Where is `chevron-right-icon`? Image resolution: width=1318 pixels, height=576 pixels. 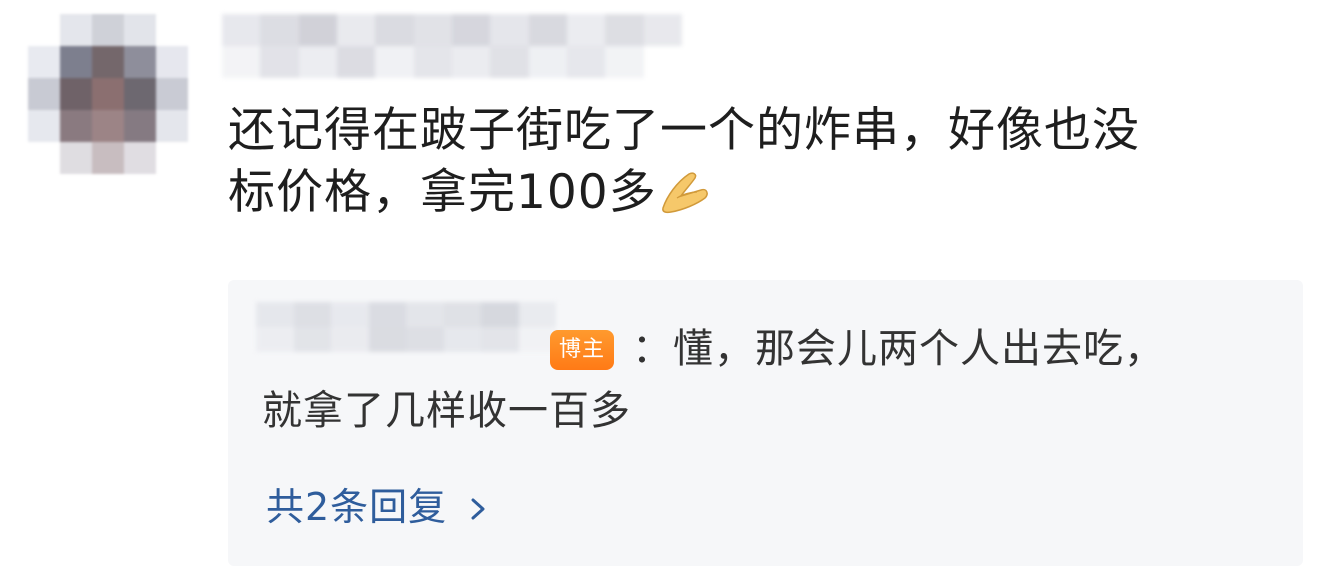
chevron-right-icon is located at coordinates (478, 504).